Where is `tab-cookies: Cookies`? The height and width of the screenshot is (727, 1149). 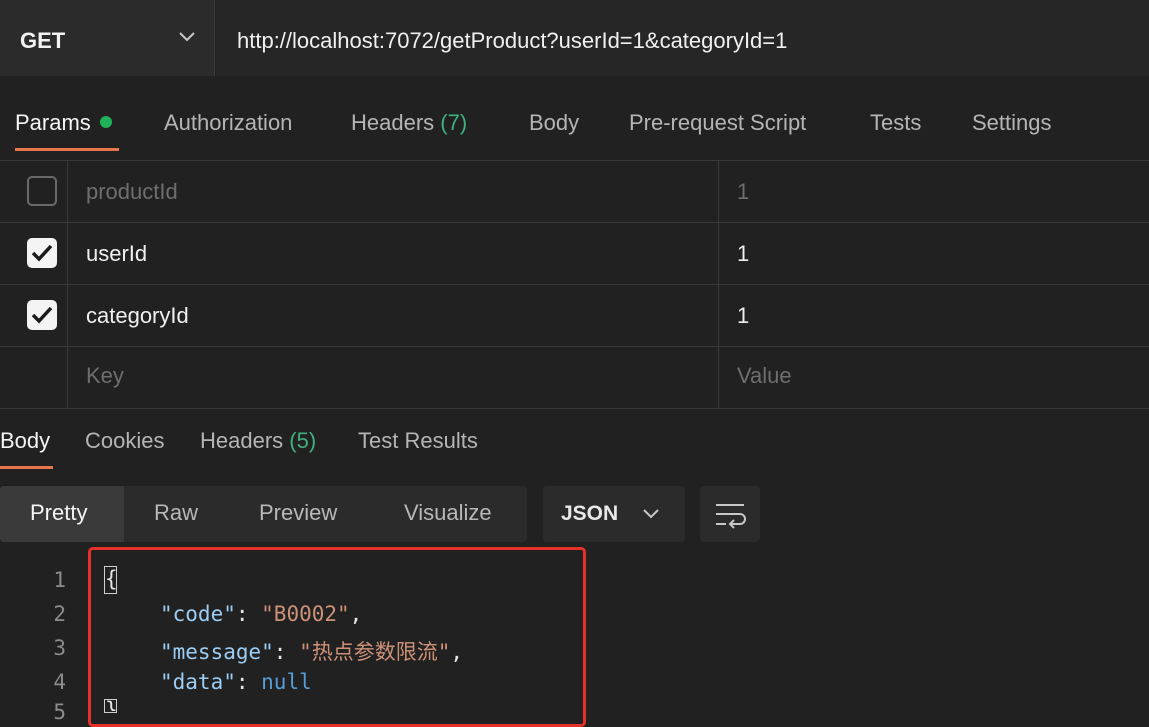
tab-cookies: Cookies is located at coordinates (124, 441).